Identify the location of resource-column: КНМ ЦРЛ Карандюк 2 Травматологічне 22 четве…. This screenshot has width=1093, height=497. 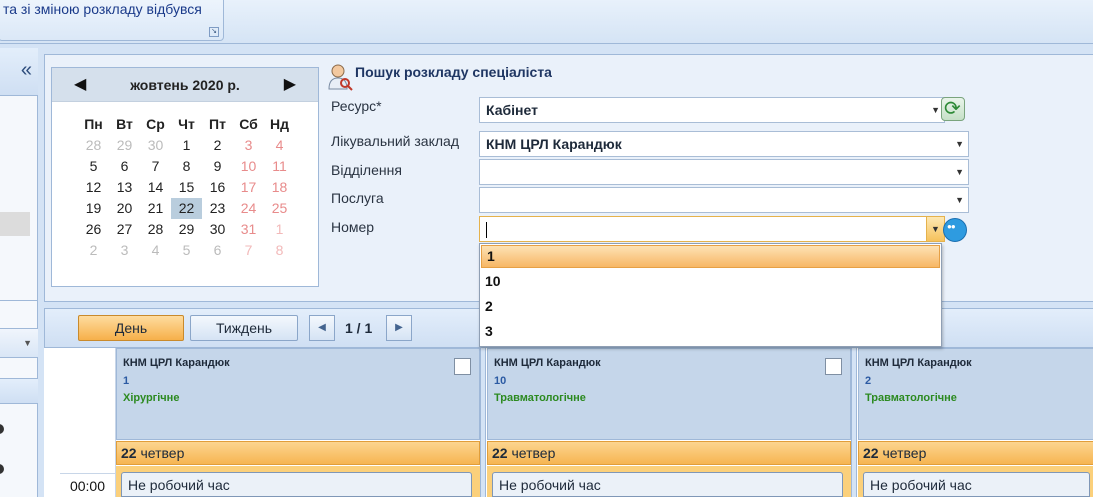
(975, 422).